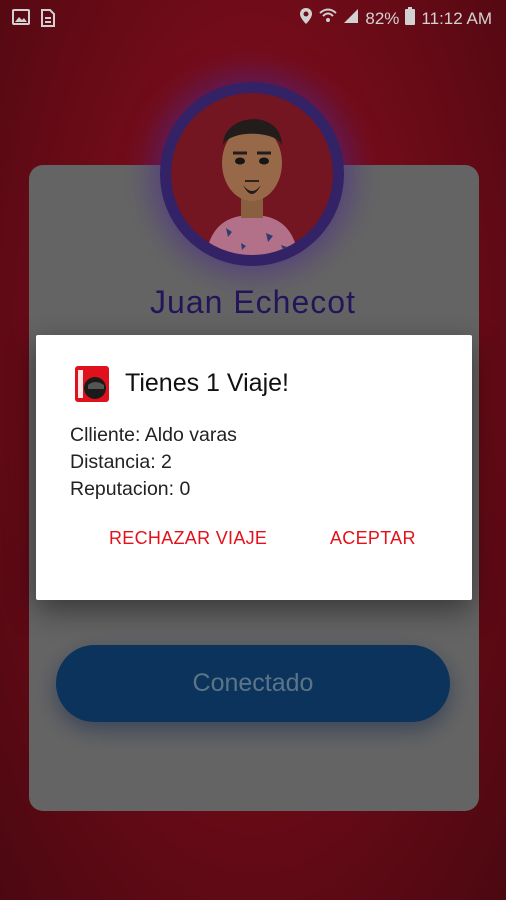 Image resolution: width=506 pixels, height=900 pixels. Describe the element at coordinates (373, 538) in the screenshot. I see `accept-trip-button: ACEPTAR` at that location.